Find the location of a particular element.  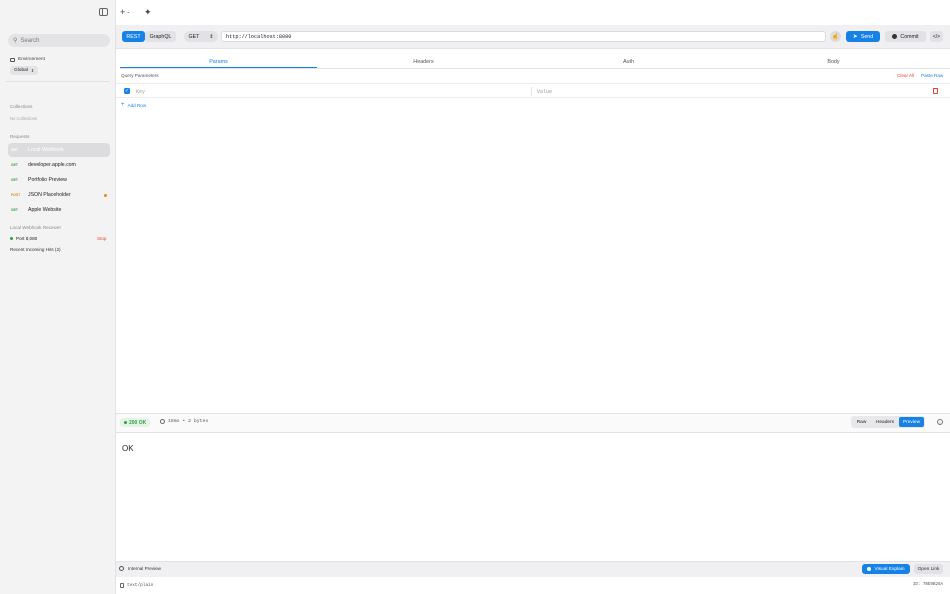

visual-explain-button: Visual Explain is located at coordinates (886, 569).